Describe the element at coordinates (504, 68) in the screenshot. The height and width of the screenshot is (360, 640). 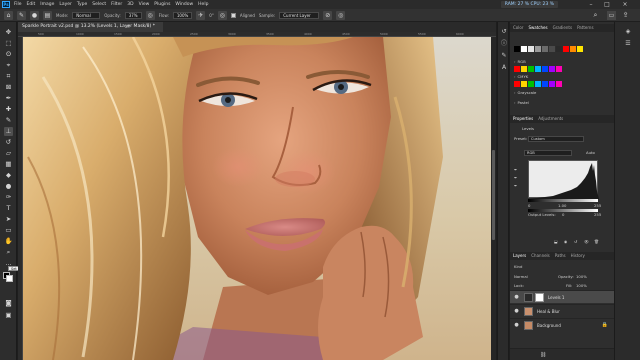
I see `character-icon: A` at that location.